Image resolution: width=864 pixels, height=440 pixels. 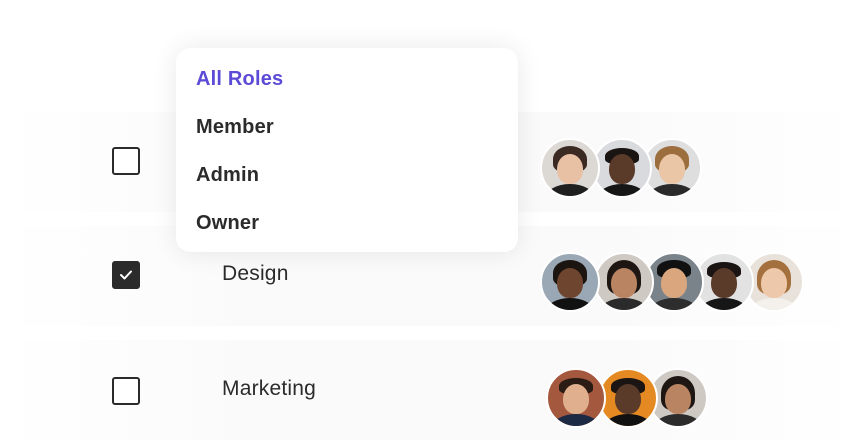 What do you see at coordinates (269, 388) in the screenshot?
I see `team-row-3-label: Marketing` at bounding box center [269, 388].